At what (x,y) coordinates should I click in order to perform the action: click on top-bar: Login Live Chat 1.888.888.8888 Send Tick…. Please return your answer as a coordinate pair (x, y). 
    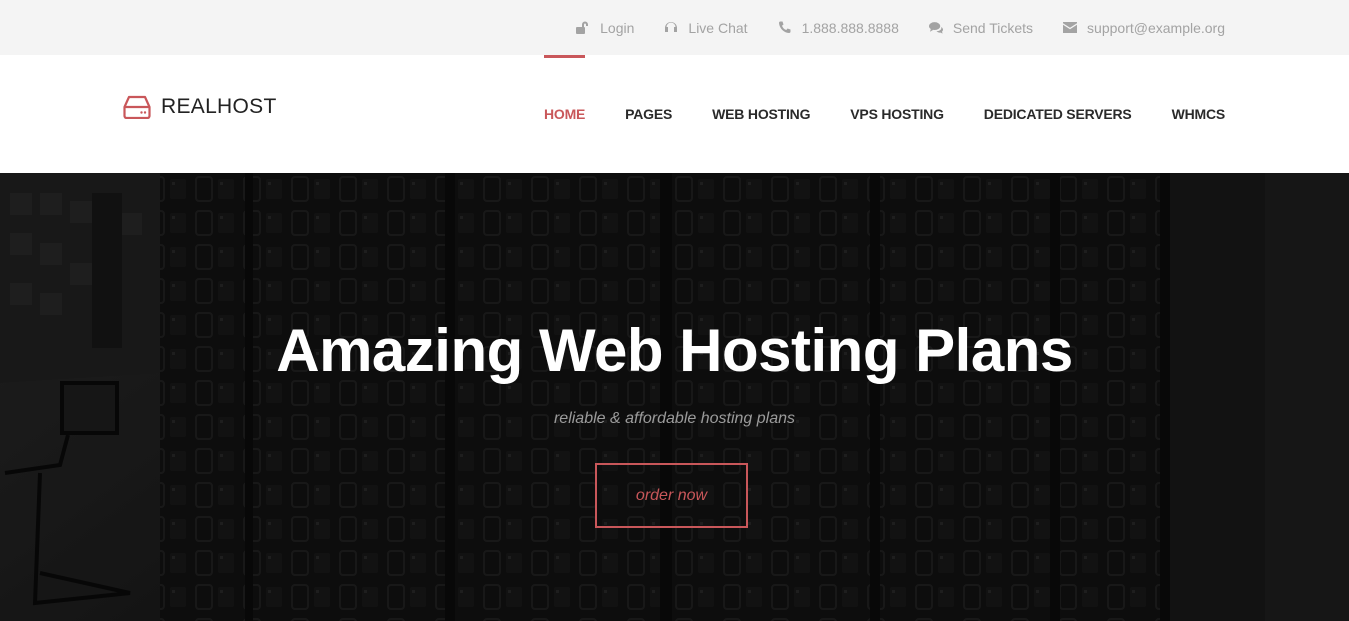
    Looking at the image, I should click on (674, 27).